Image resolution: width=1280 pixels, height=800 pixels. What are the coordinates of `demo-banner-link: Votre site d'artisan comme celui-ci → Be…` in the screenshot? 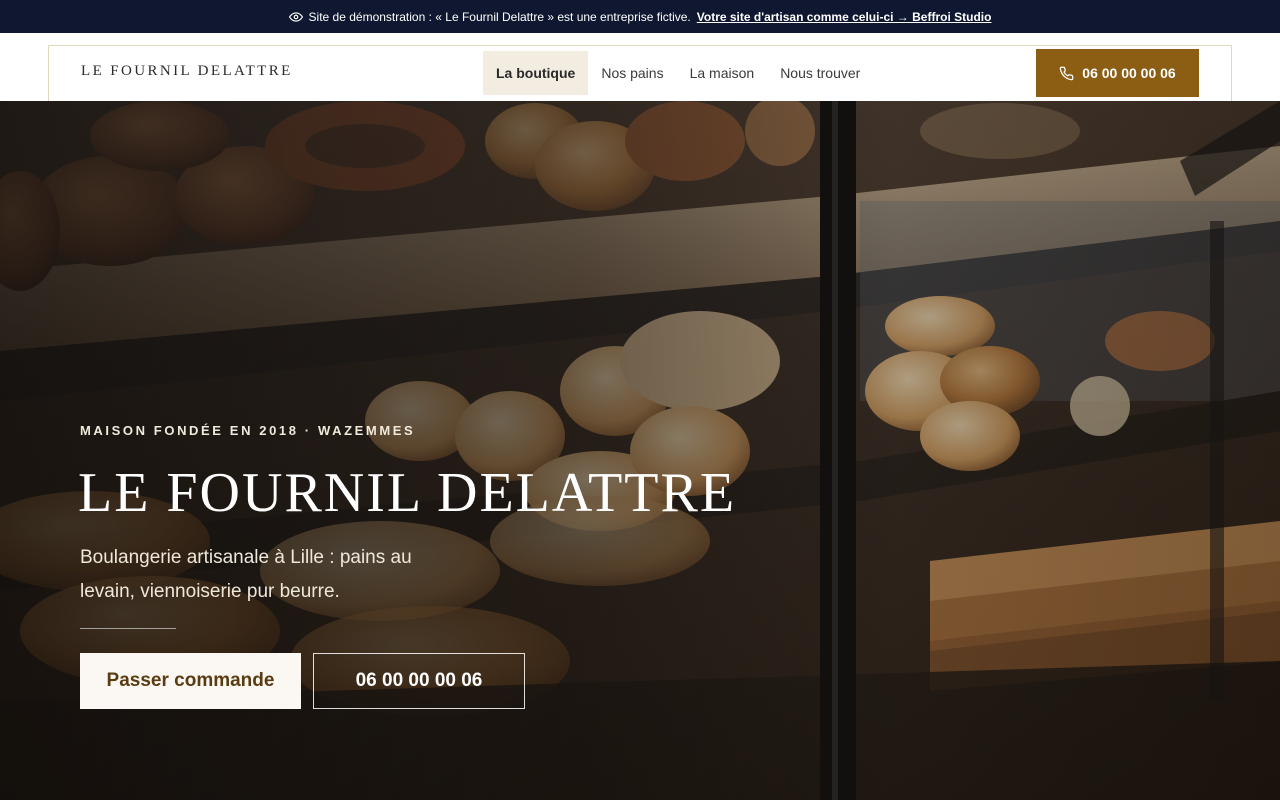 It's located at (844, 17).